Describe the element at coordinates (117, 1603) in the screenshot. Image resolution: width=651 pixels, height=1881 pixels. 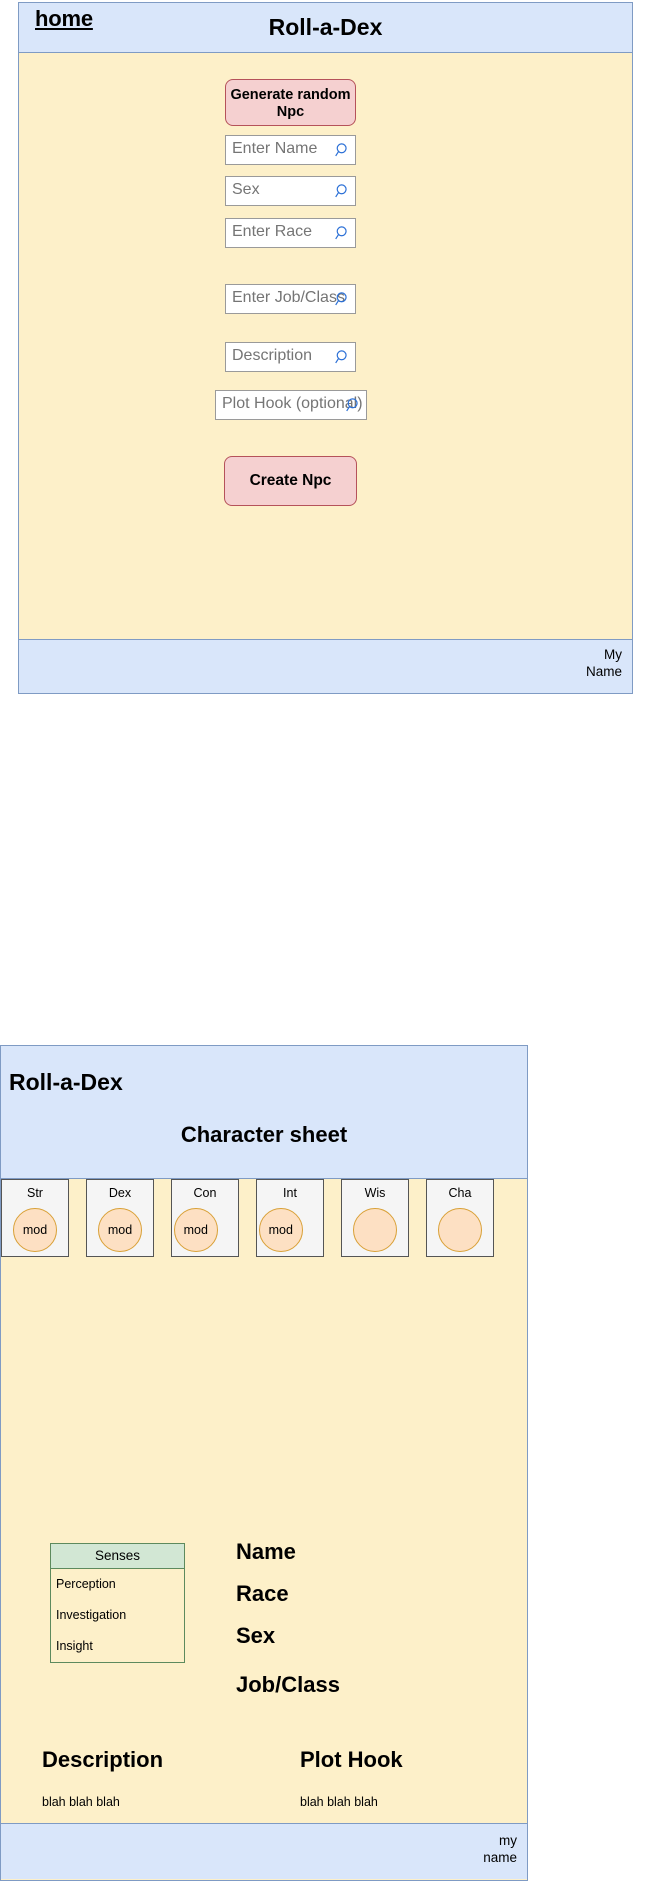
I see `senses-table: Senses Perception Investigation Insight` at that location.